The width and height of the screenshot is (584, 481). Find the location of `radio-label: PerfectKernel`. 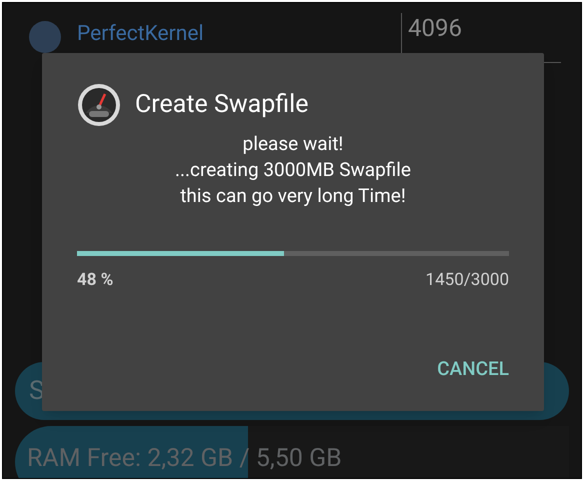

radio-label: PerfectKernel is located at coordinates (140, 34).